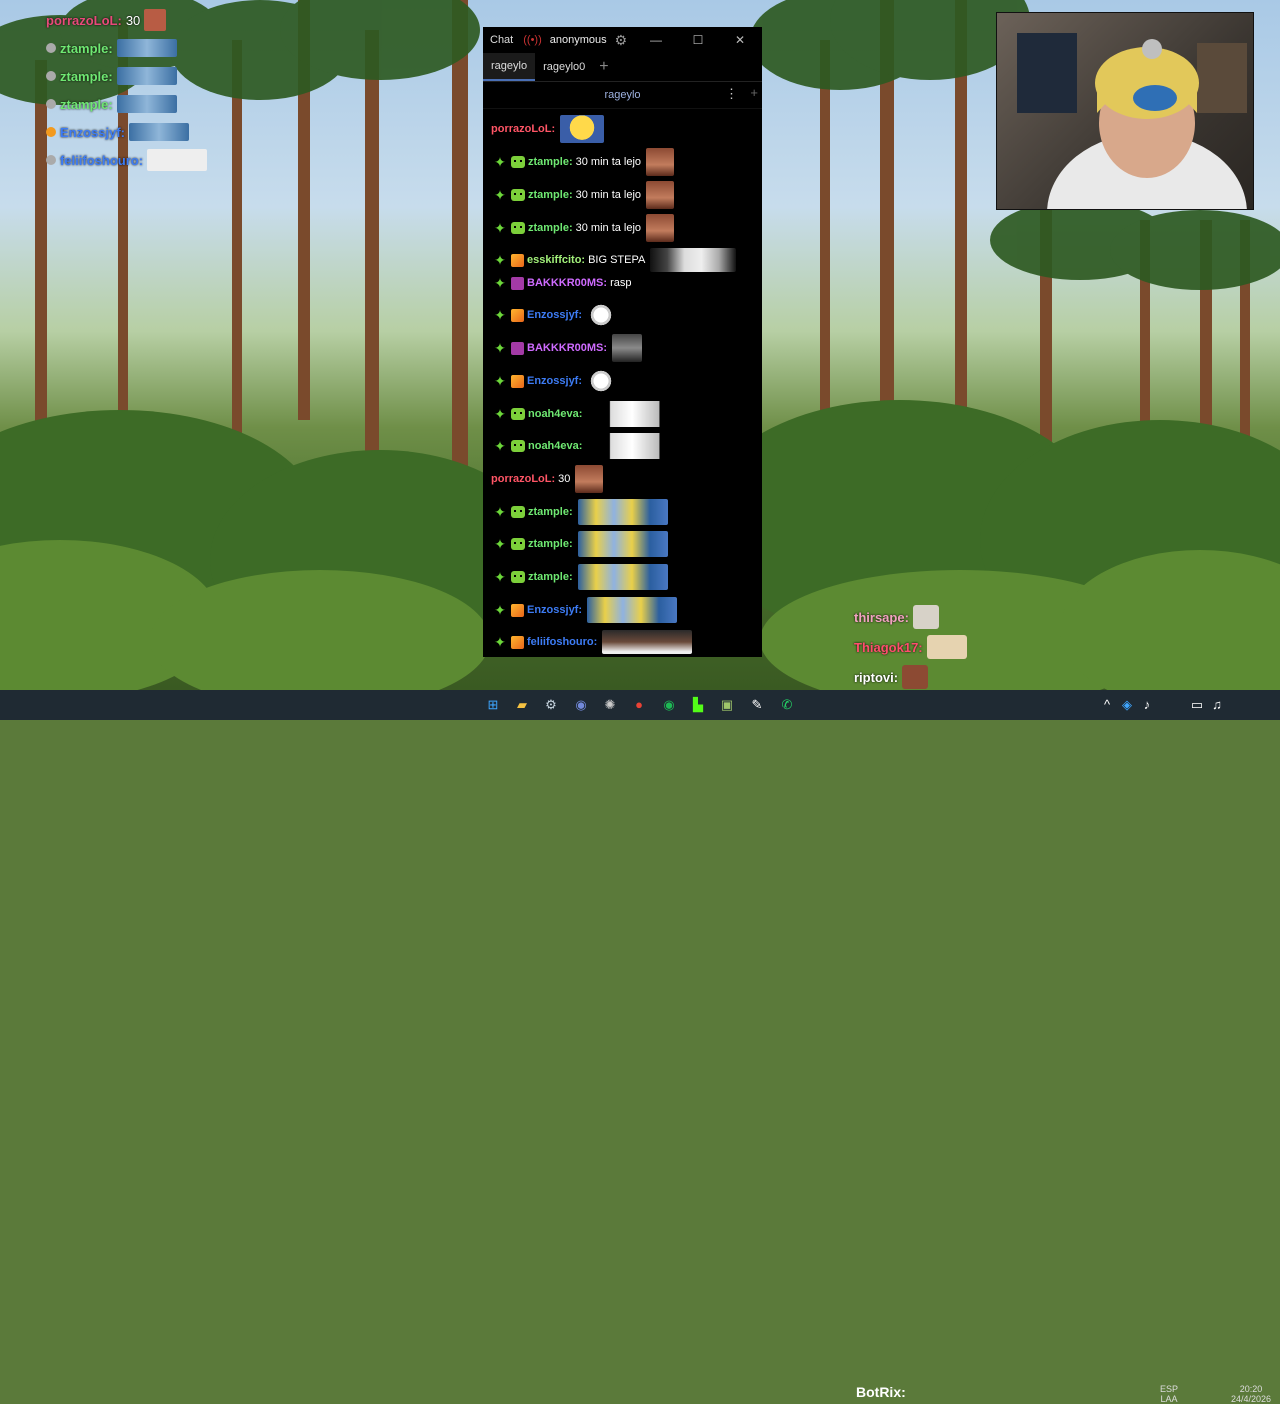  What do you see at coordinates (787, 705) in the screenshot?
I see `whatsapp-icon: ✆` at bounding box center [787, 705].